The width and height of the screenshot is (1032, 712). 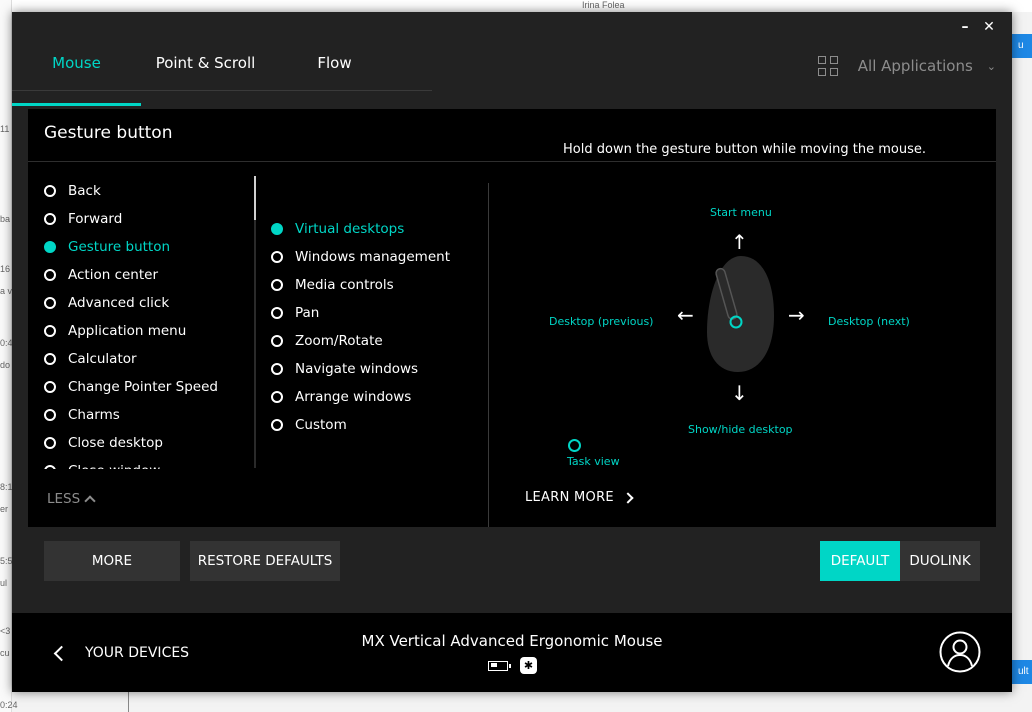 I want to click on button-function-item-label: Calculator, so click(x=102, y=359).